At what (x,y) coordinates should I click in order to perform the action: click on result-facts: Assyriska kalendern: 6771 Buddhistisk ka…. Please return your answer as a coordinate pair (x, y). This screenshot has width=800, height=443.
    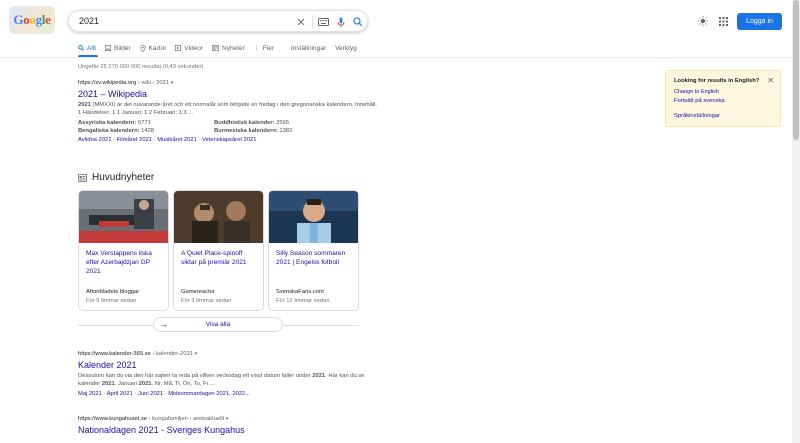
    Looking at the image, I should click on (228, 127).